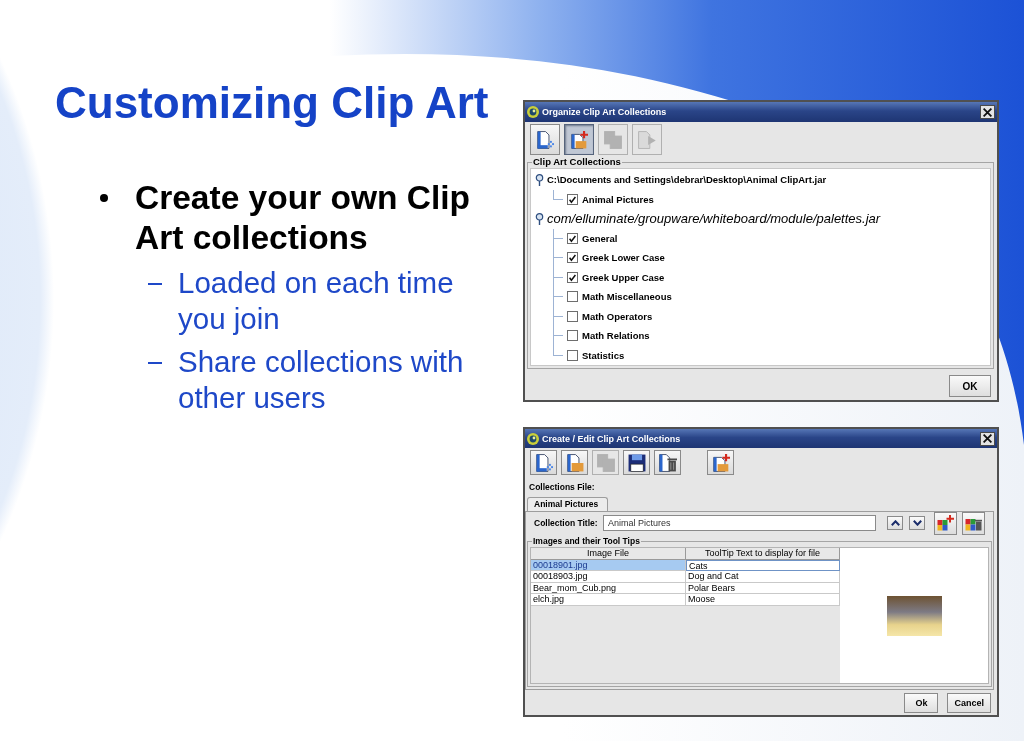  Describe the element at coordinates (687, 180) in the screenshot. I see `tree-node-label: C:\Documents and Settings\debrar\Desktop\Animal ClipArt.jar` at that location.